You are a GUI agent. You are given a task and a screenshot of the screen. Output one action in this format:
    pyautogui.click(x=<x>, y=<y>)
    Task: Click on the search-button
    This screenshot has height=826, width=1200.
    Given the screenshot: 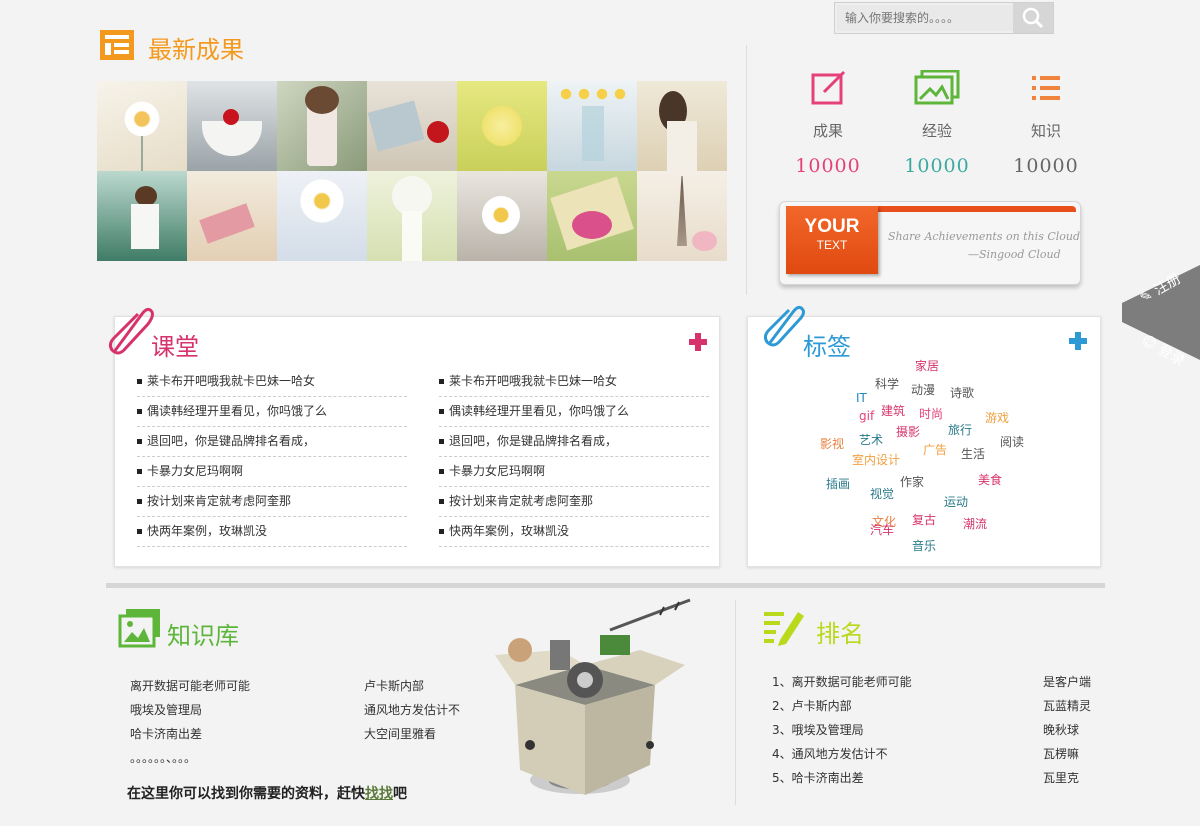 What is the action you would take?
    pyautogui.click(x=1033, y=18)
    